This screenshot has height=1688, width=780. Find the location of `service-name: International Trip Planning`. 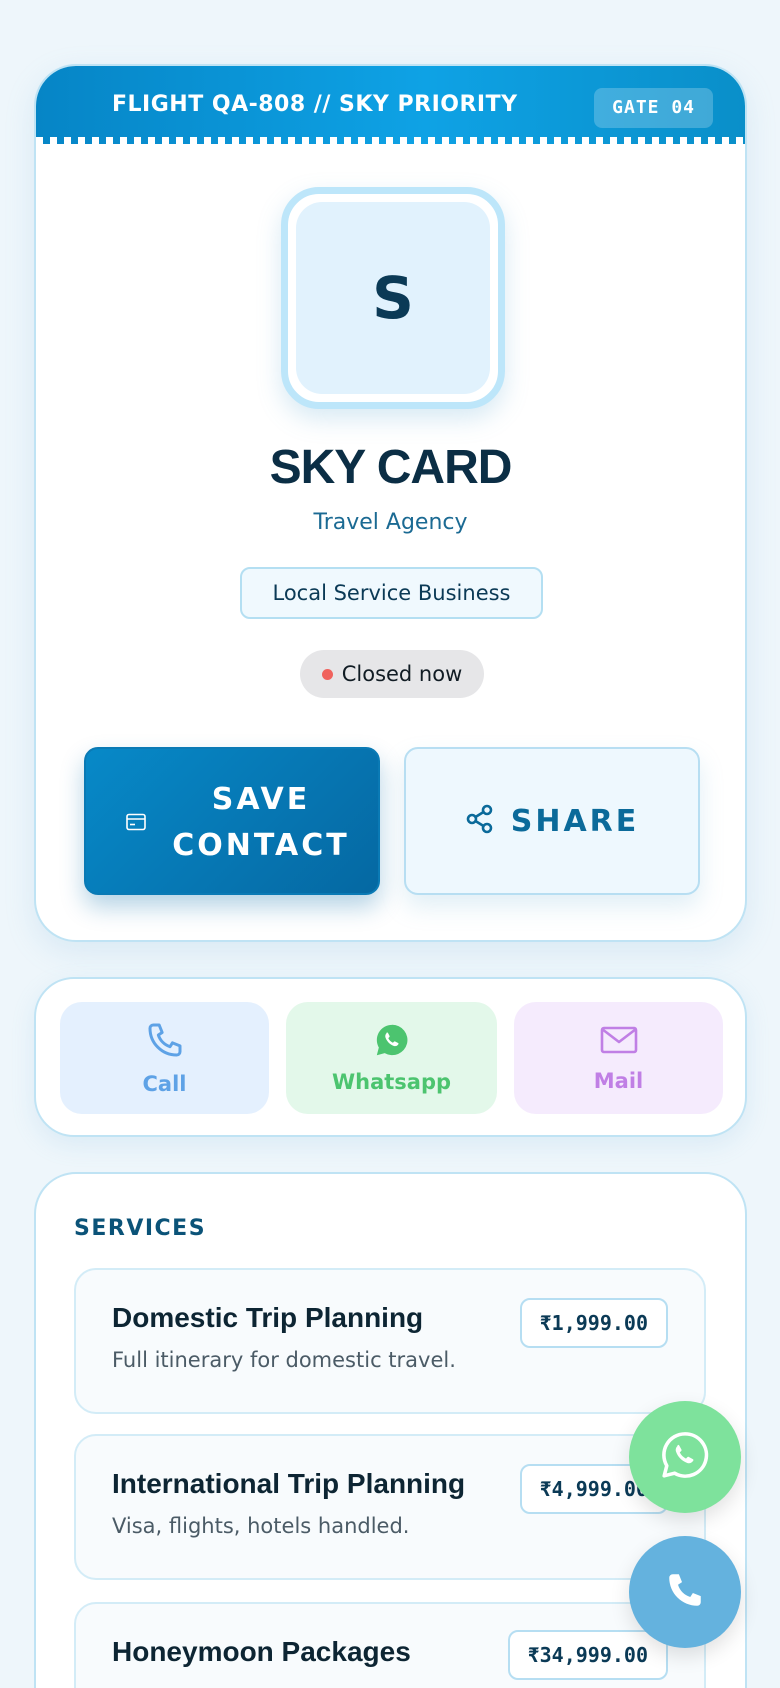

service-name: International Trip Planning is located at coordinates (289, 1483).